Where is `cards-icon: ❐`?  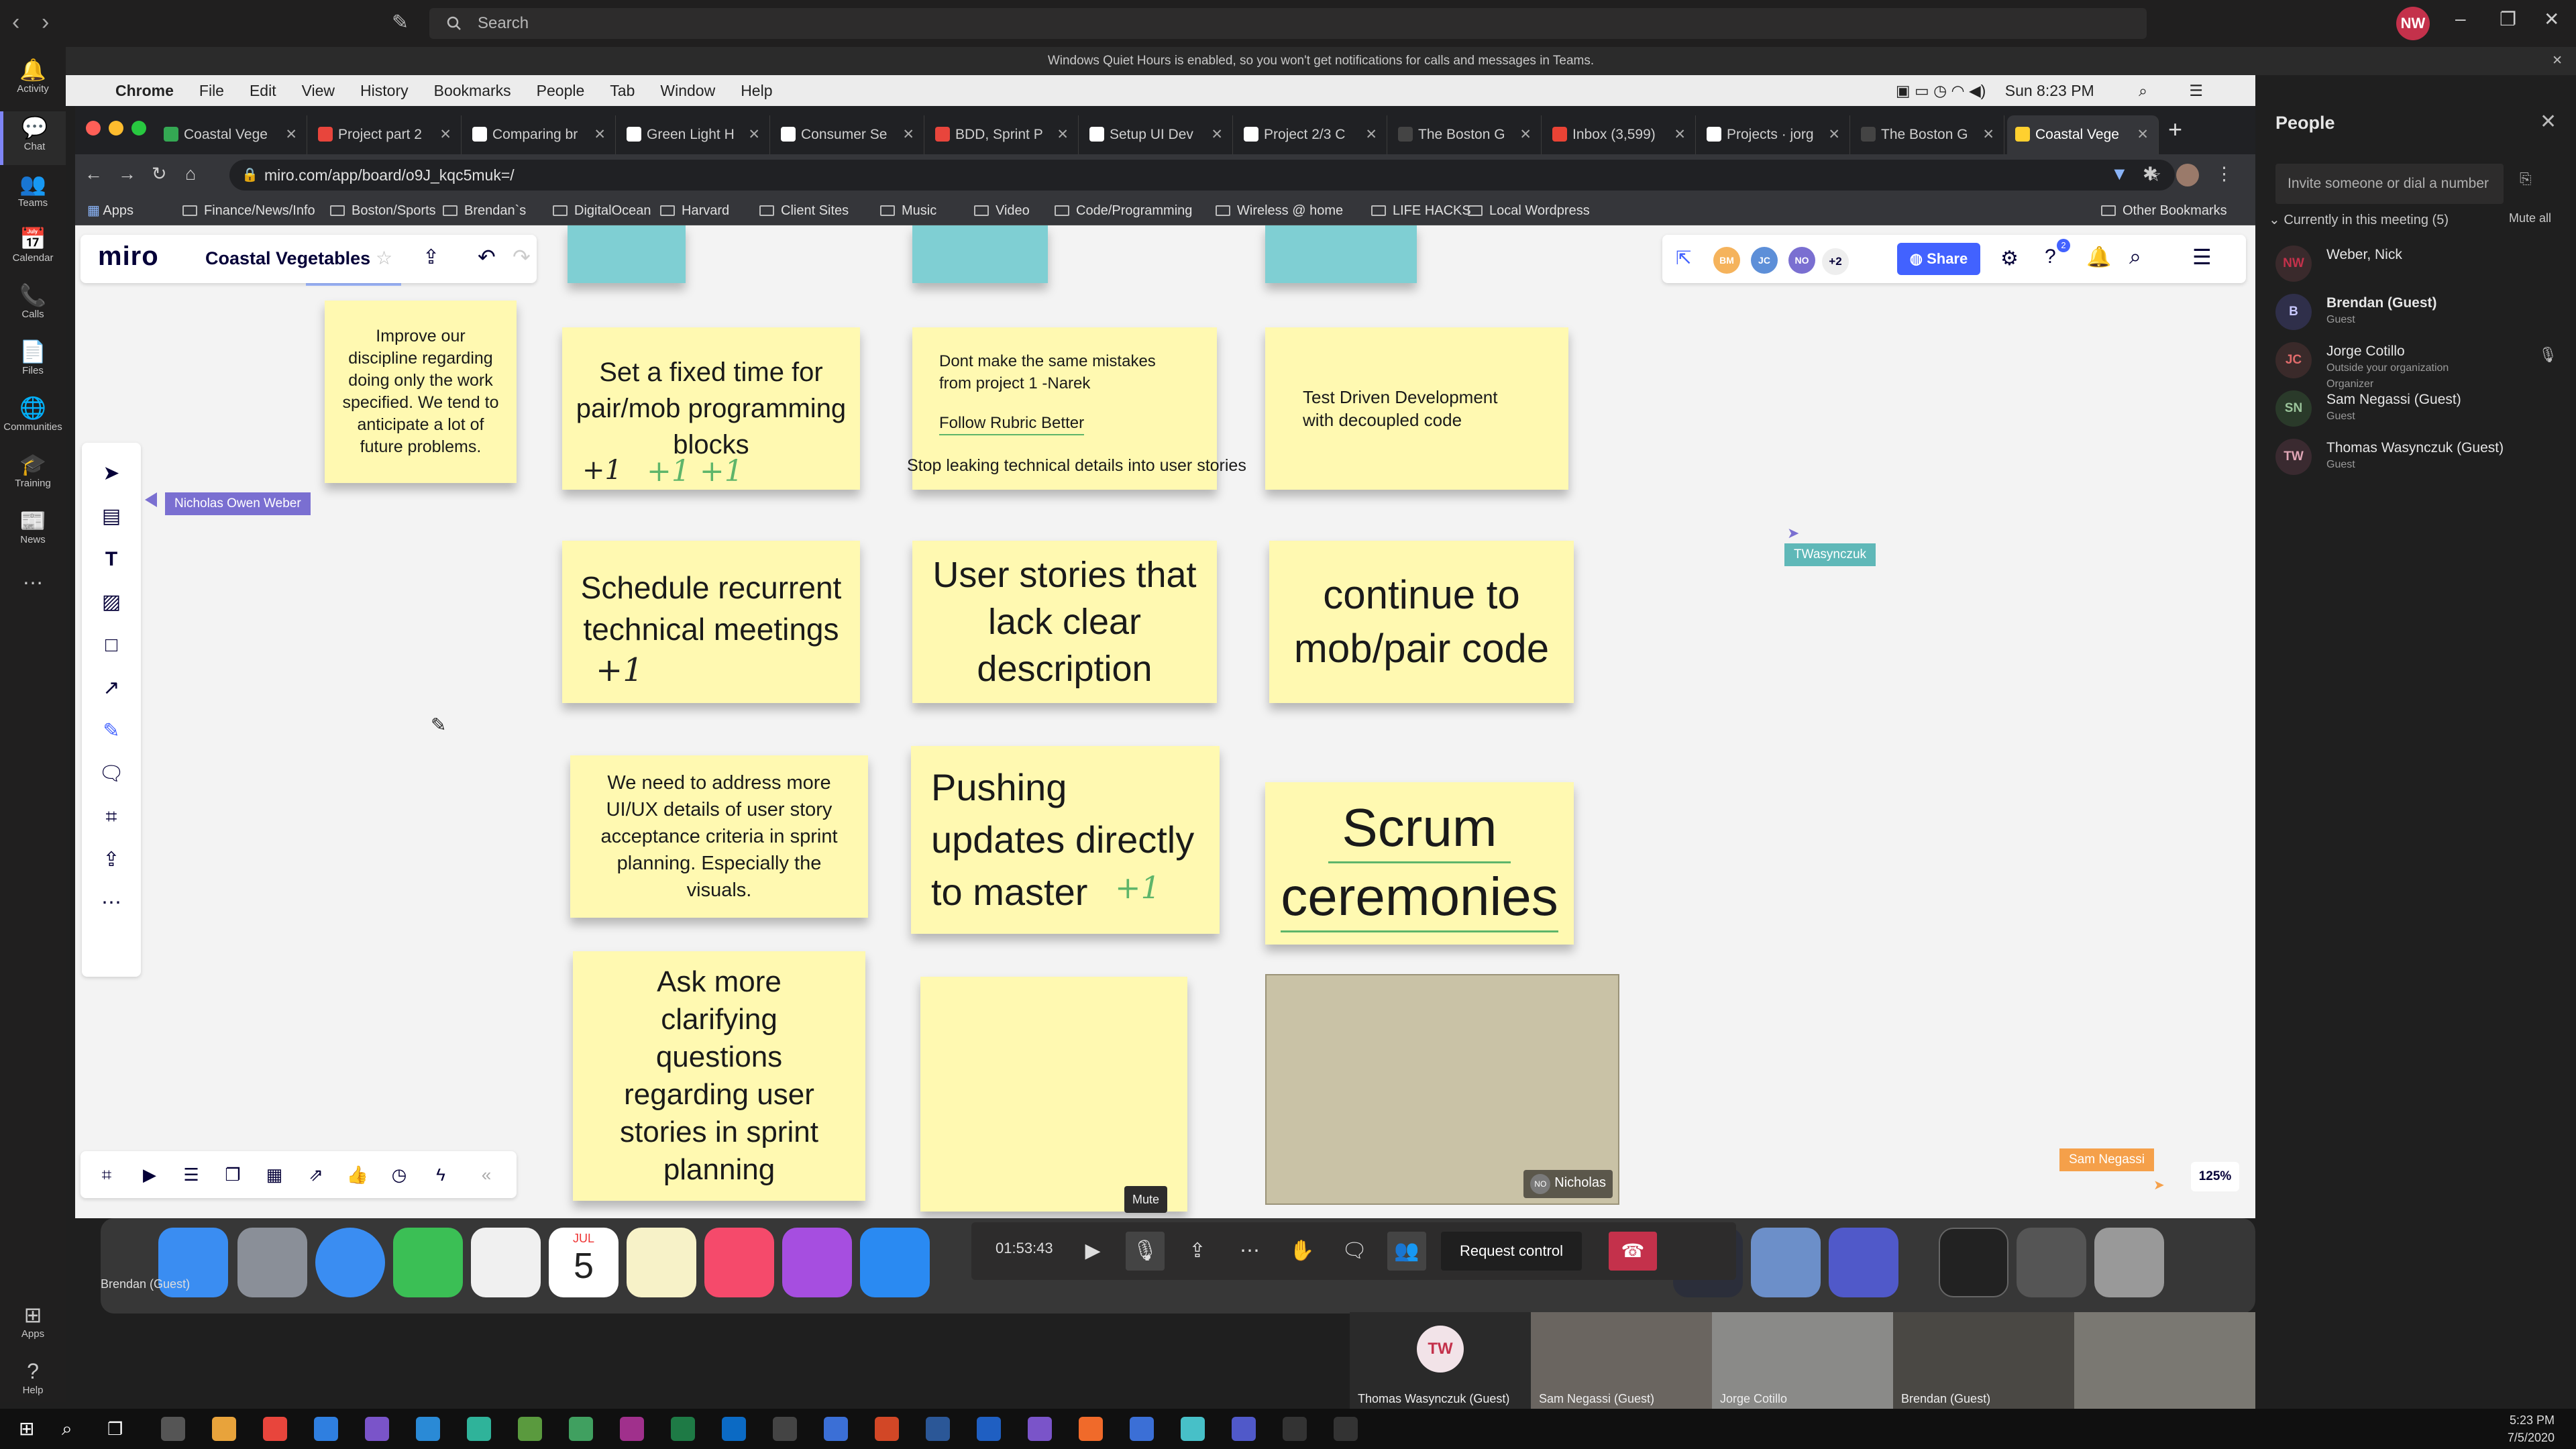 cards-icon: ❐ is located at coordinates (232, 1174).